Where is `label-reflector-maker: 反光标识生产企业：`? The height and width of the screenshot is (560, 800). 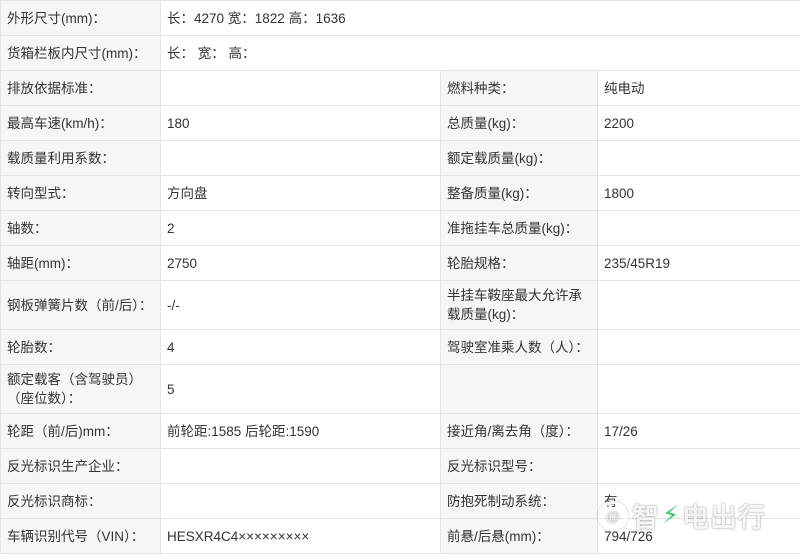
label-reflector-maker: 反光标识生产企业： is located at coordinates (80, 466).